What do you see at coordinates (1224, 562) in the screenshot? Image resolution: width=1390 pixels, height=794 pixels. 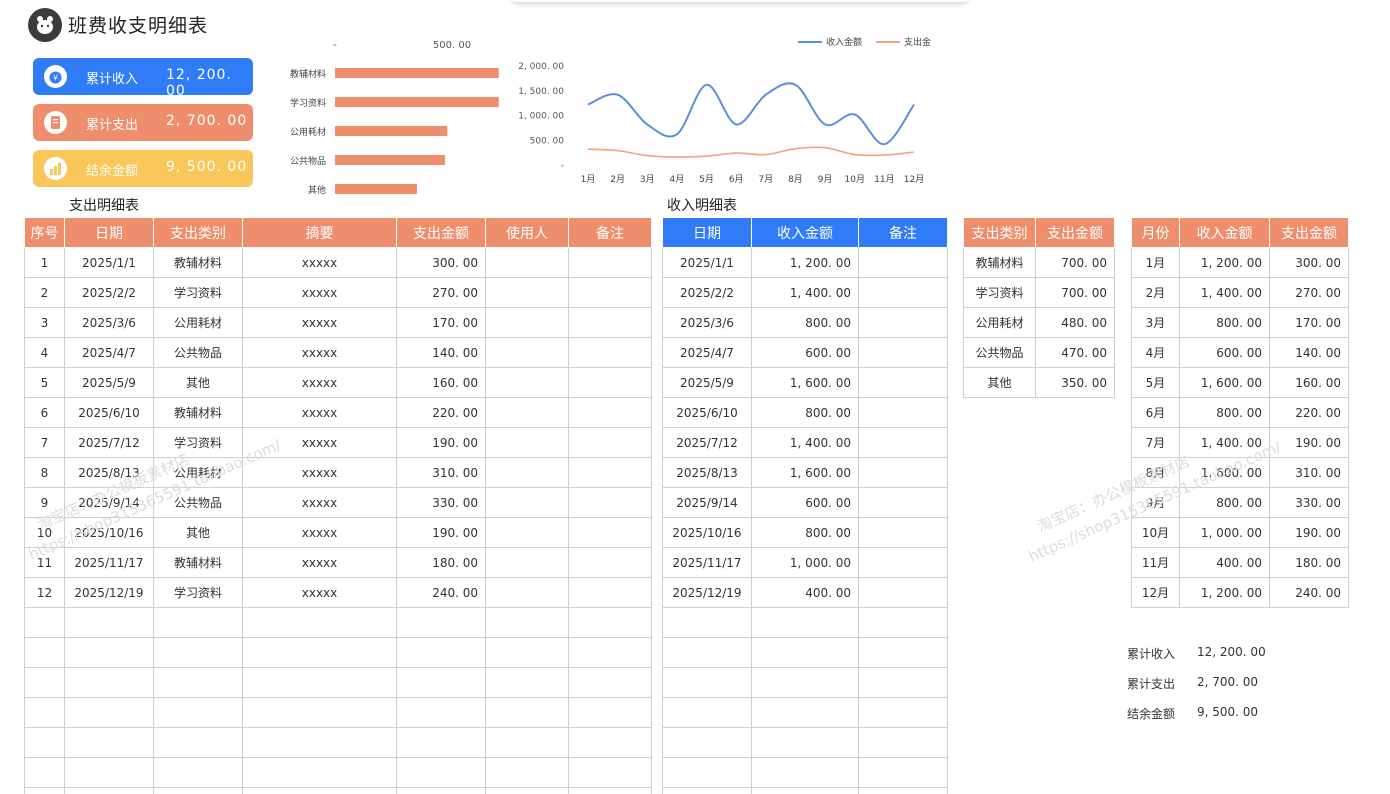 I see `table-cell: 400. 00` at bounding box center [1224, 562].